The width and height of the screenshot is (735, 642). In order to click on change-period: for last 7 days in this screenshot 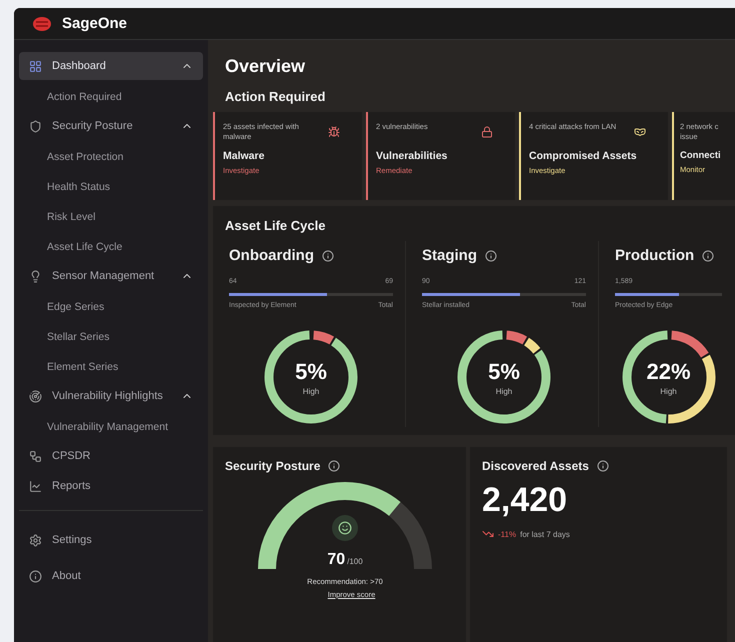, I will do `click(545, 534)`.